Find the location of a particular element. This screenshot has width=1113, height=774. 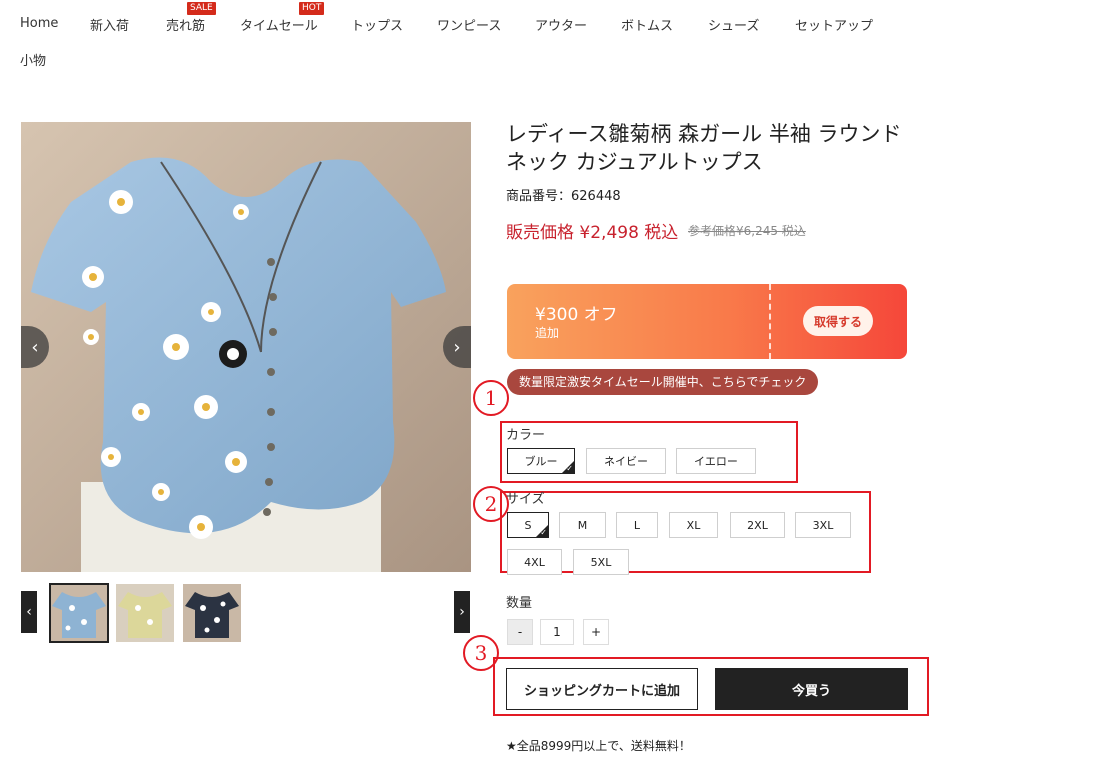

get-coupon-button: 取得する is located at coordinates (838, 321).